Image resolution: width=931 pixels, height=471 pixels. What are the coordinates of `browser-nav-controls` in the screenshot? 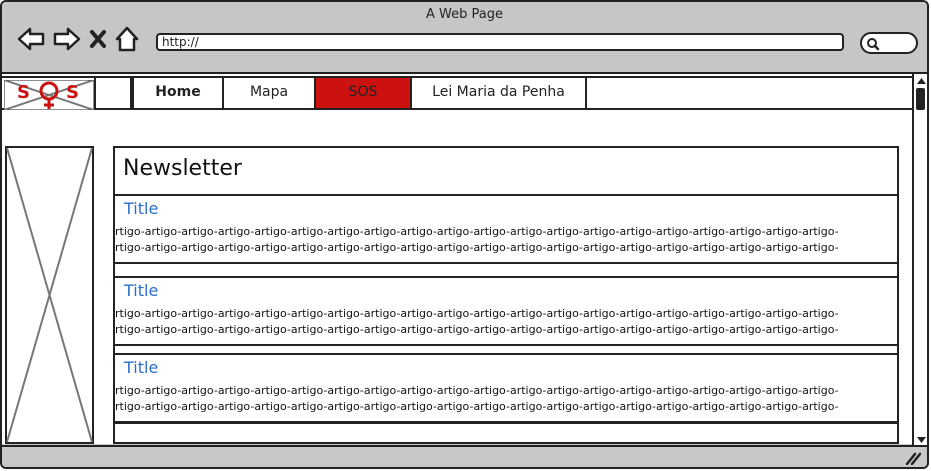 It's located at (78, 39).